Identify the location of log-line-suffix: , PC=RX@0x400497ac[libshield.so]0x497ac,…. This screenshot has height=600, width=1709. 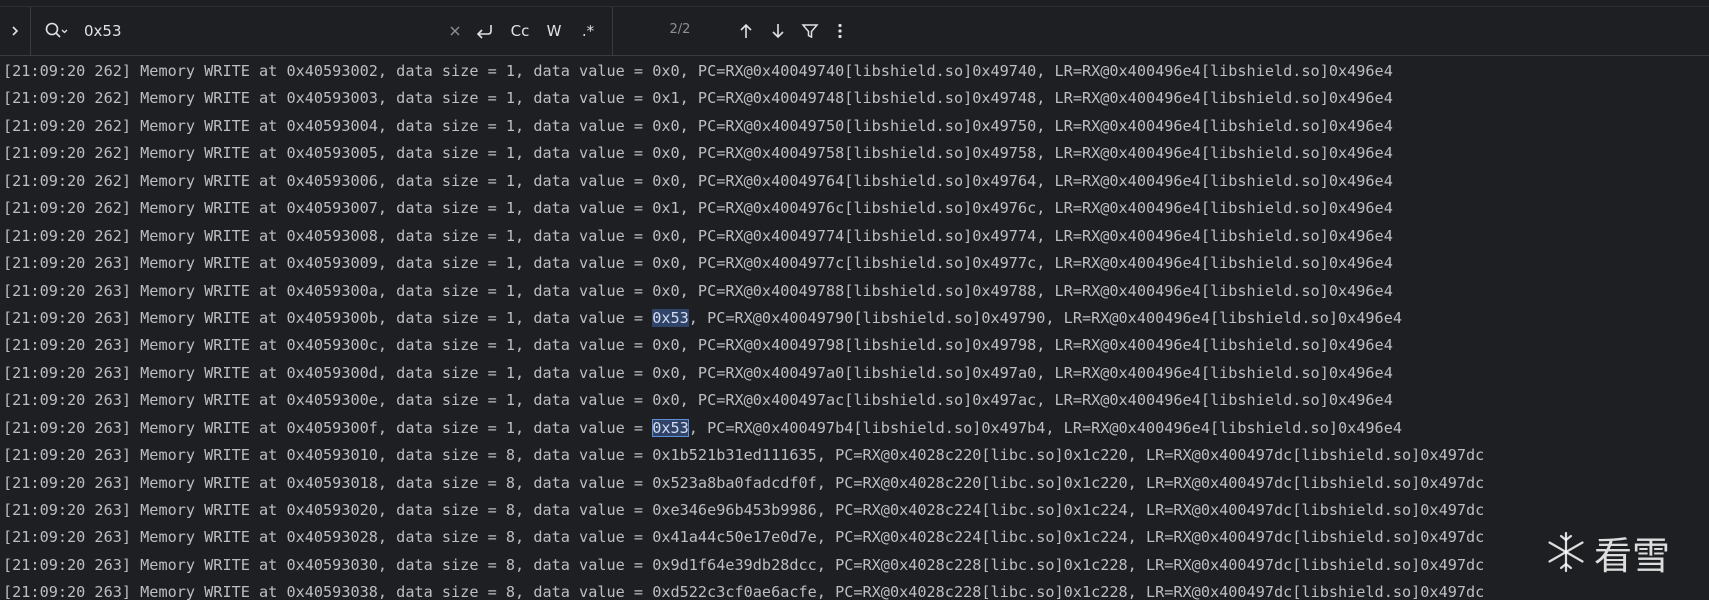
(1036, 400).